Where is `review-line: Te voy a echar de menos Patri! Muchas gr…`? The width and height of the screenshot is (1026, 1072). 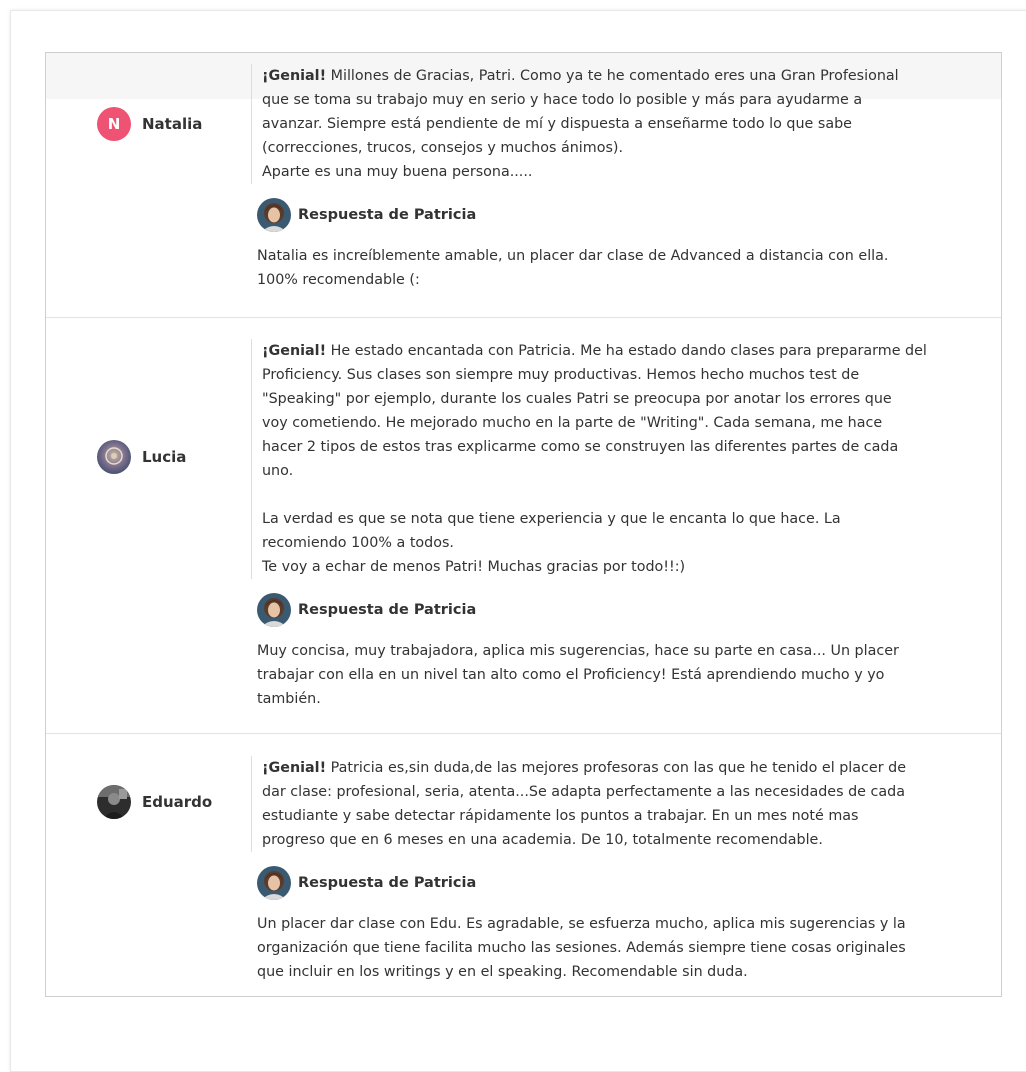
review-line: Te voy a echar de menos Patri! Muchas gr… is located at coordinates (474, 567).